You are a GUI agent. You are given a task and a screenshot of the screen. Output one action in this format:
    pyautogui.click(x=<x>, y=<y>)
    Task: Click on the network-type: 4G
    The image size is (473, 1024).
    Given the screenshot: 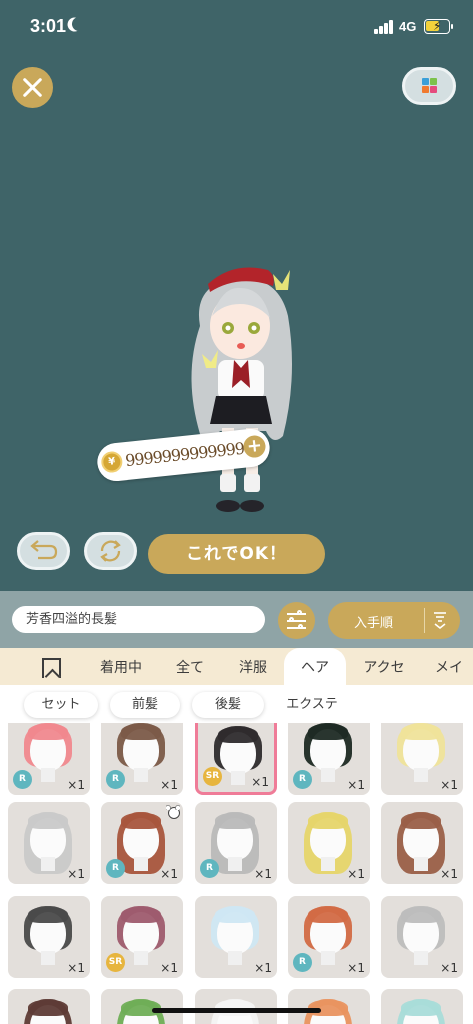 What is the action you would take?
    pyautogui.click(x=408, y=26)
    